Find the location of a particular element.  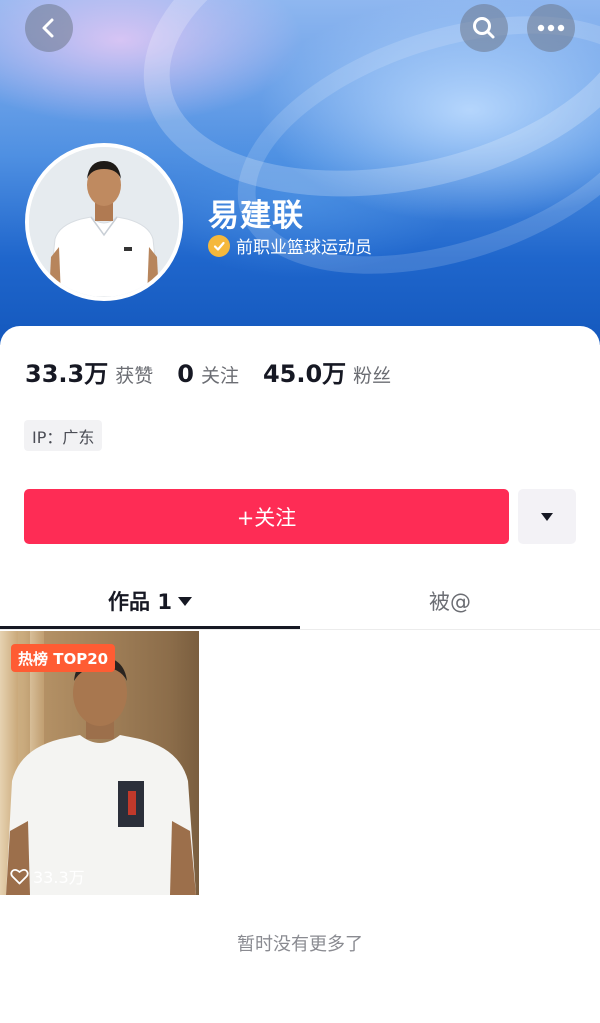

follow-options-button is located at coordinates (547, 516).